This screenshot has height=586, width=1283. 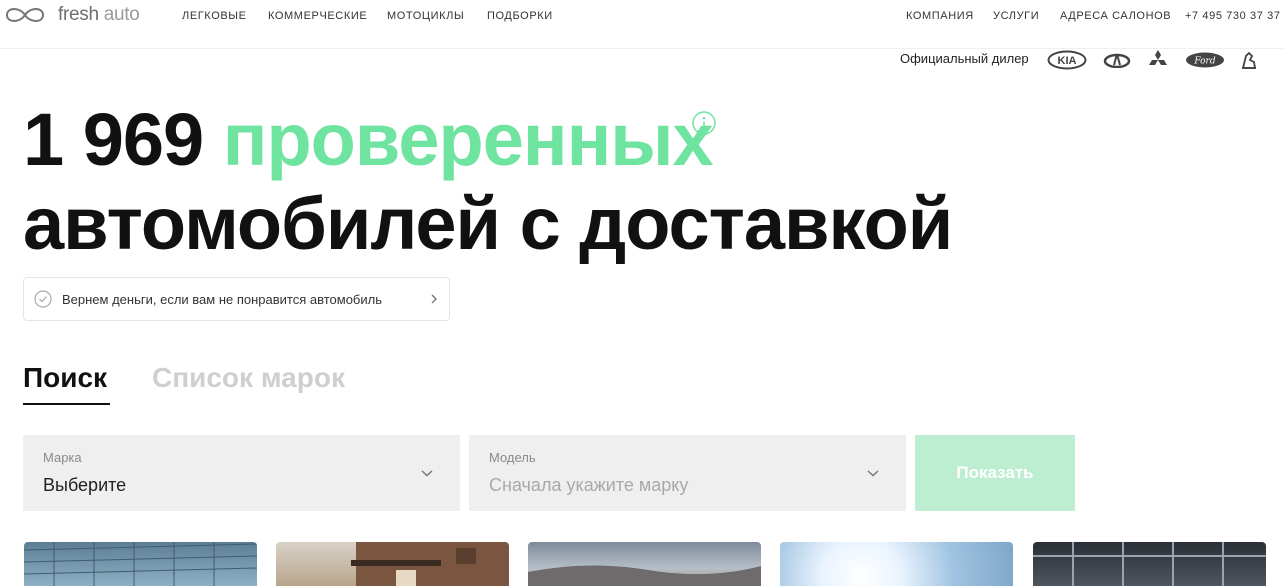 What do you see at coordinates (43, 299) in the screenshot?
I see `check-circle-icon` at bounding box center [43, 299].